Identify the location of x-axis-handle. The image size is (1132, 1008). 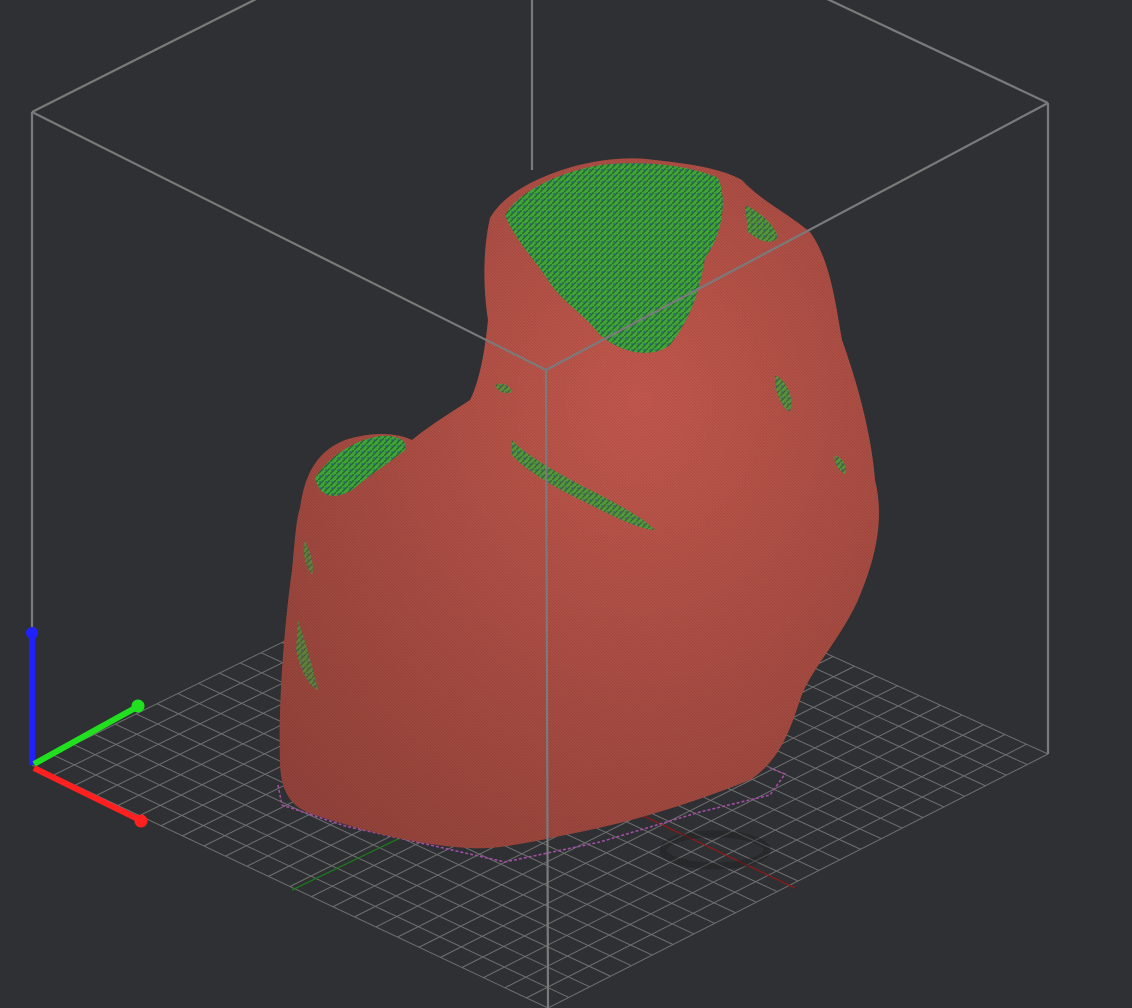
(141, 821).